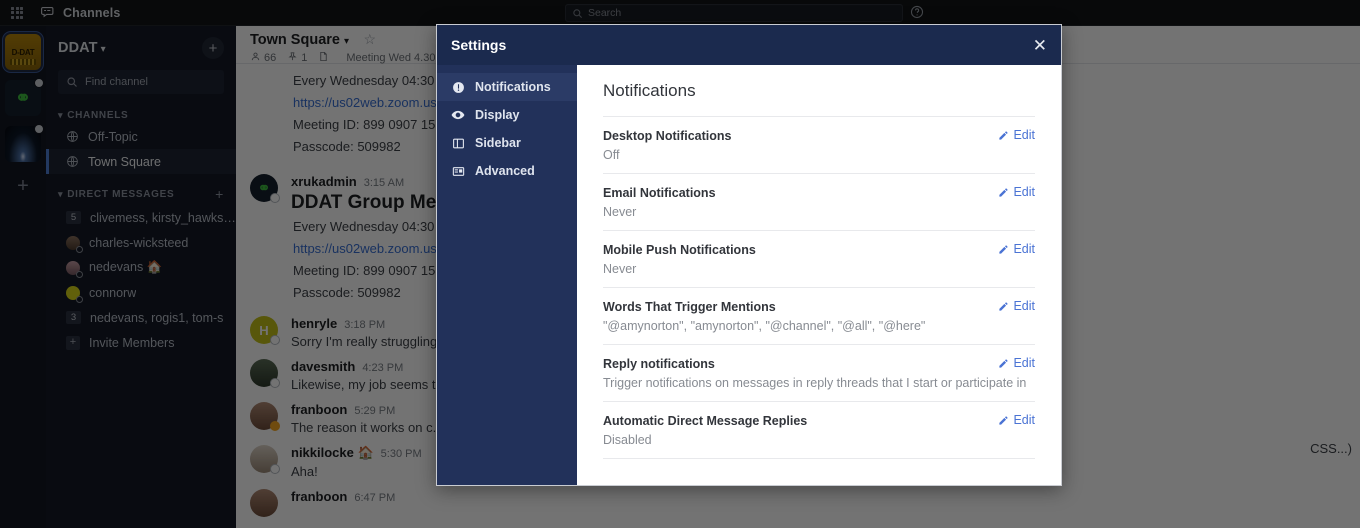  I want to click on setting-row-email-notifications: Email Notifications Never Edit, so click(819, 201).